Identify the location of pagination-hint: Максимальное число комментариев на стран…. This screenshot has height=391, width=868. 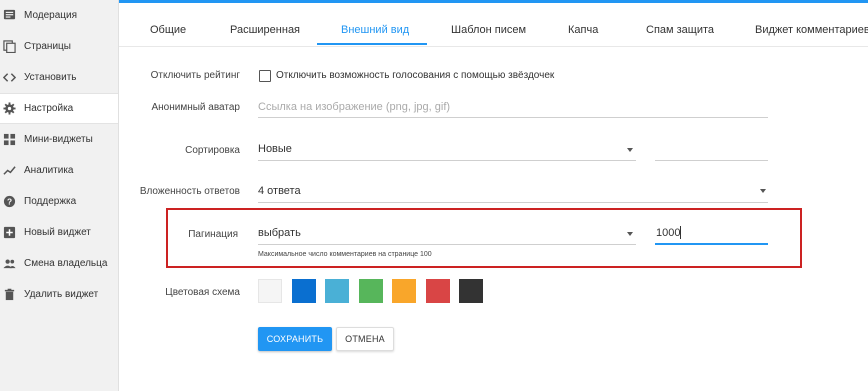
(345, 254).